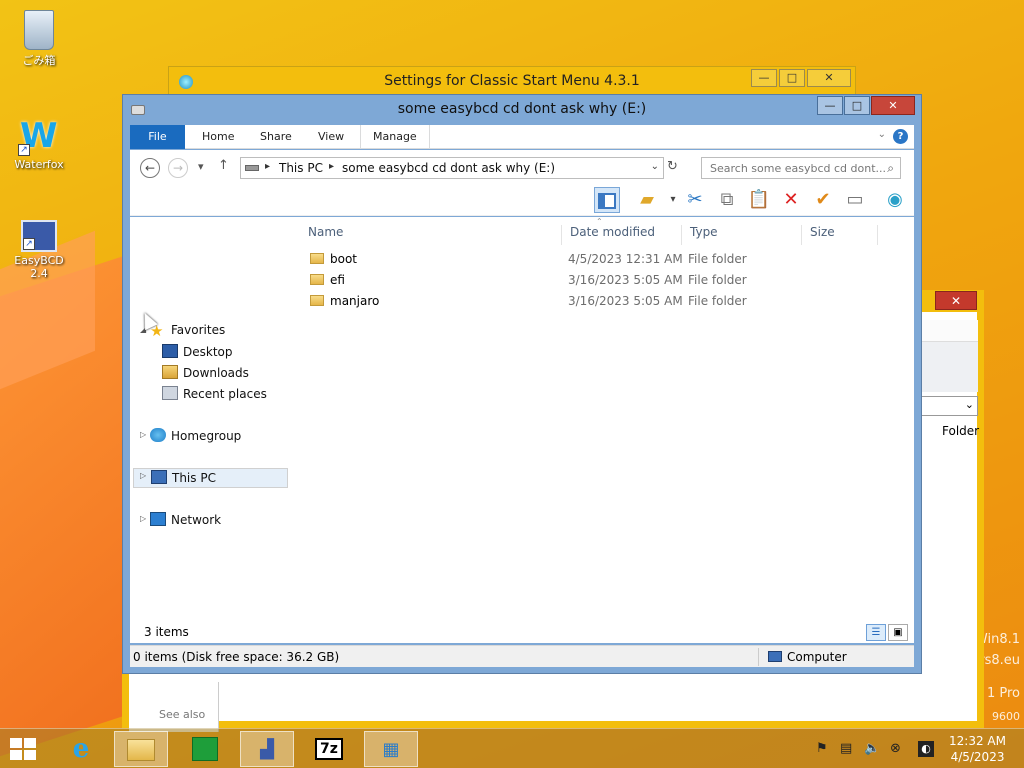  What do you see at coordinates (150, 168) in the screenshot?
I see `back-button: ←` at bounding box center [150, 168].